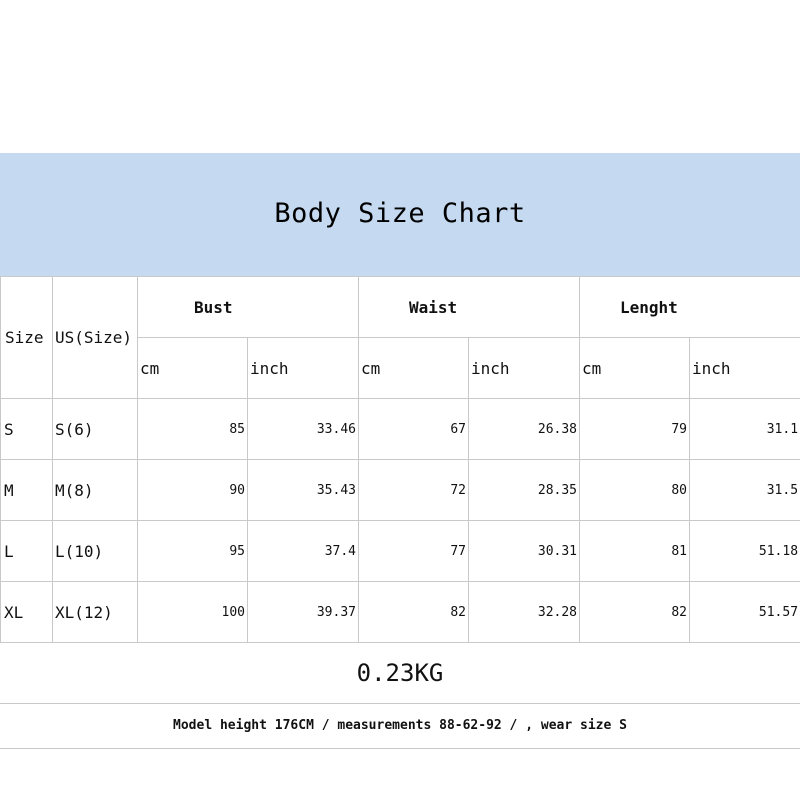 This screenshot has height=800, width=800. What do you see at coordinates (192, 429) in the screenshot?
I see `bust-cm-cell: 85` at bounding box center [192, 429].